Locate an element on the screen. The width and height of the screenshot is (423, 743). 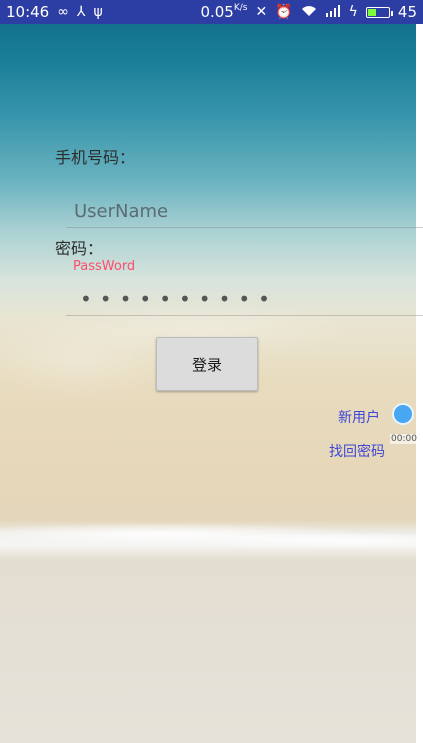
signal-4g-icon is located at coordinates (333, 12).